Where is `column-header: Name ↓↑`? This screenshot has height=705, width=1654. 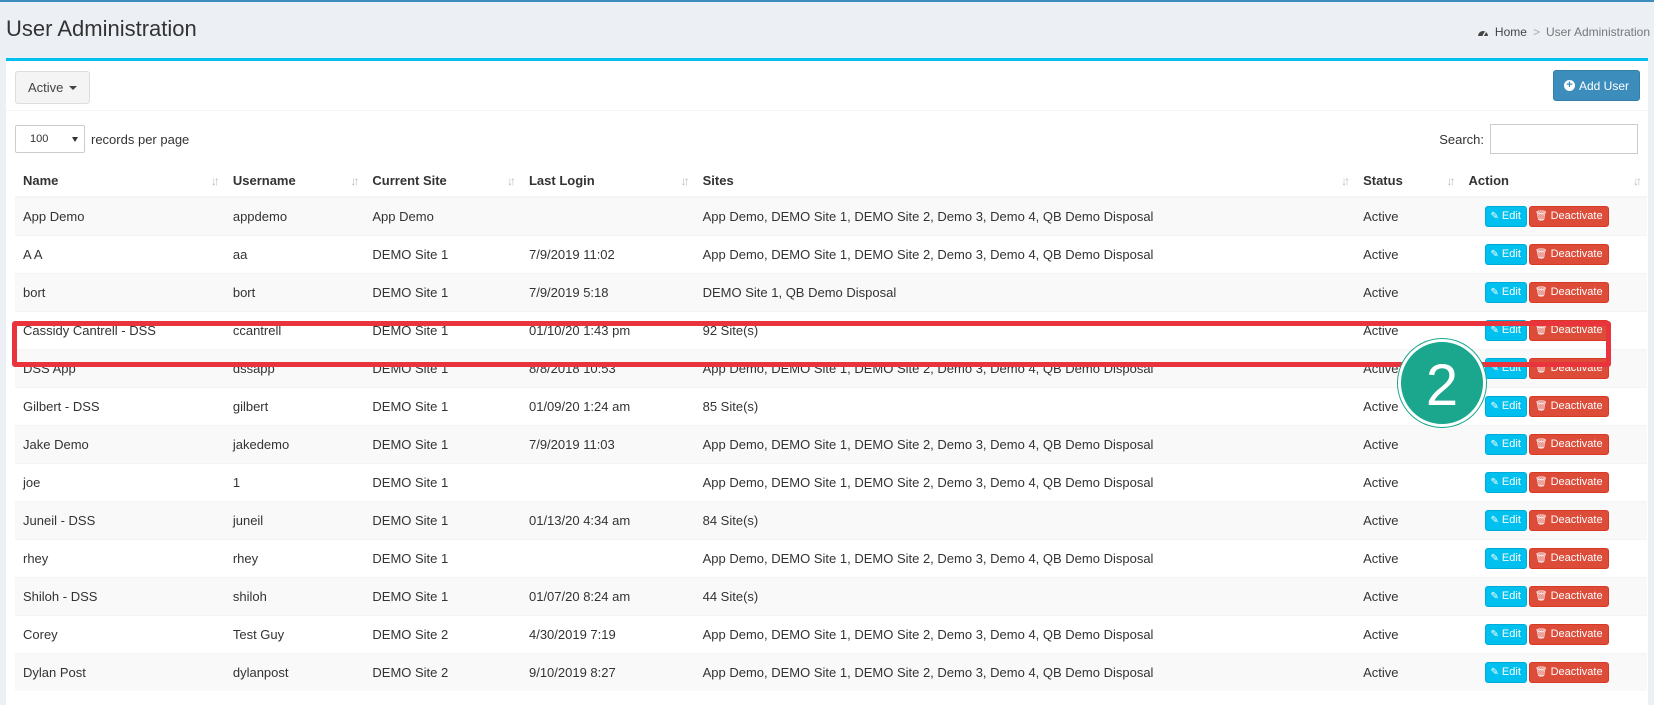 column-header: Name ↓↑ is located at coordinates (120, 181).